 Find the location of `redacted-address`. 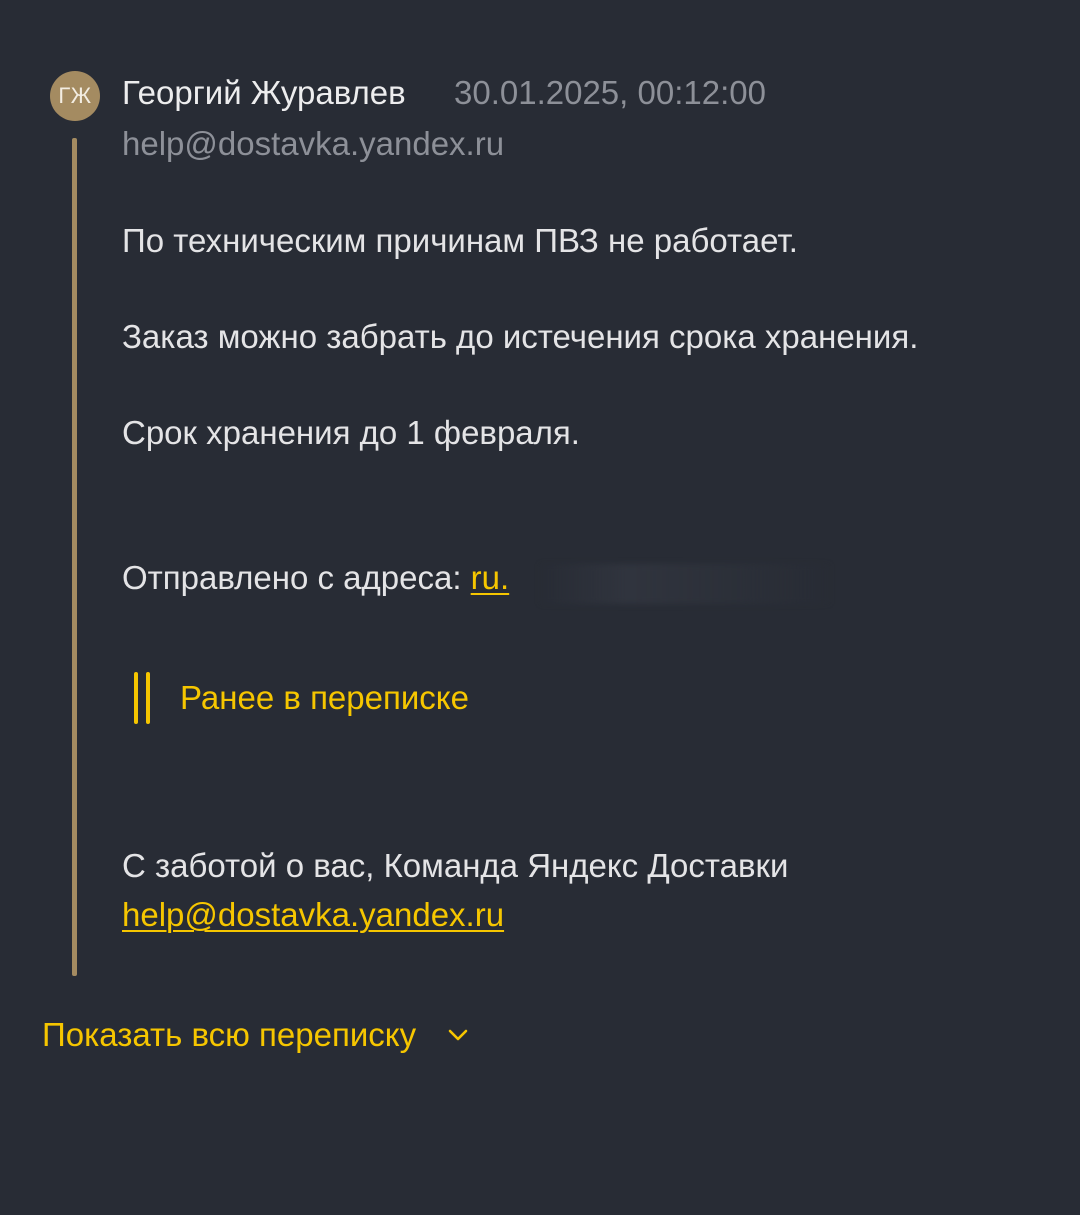

redacted-address is located at coordinates (685, 584).